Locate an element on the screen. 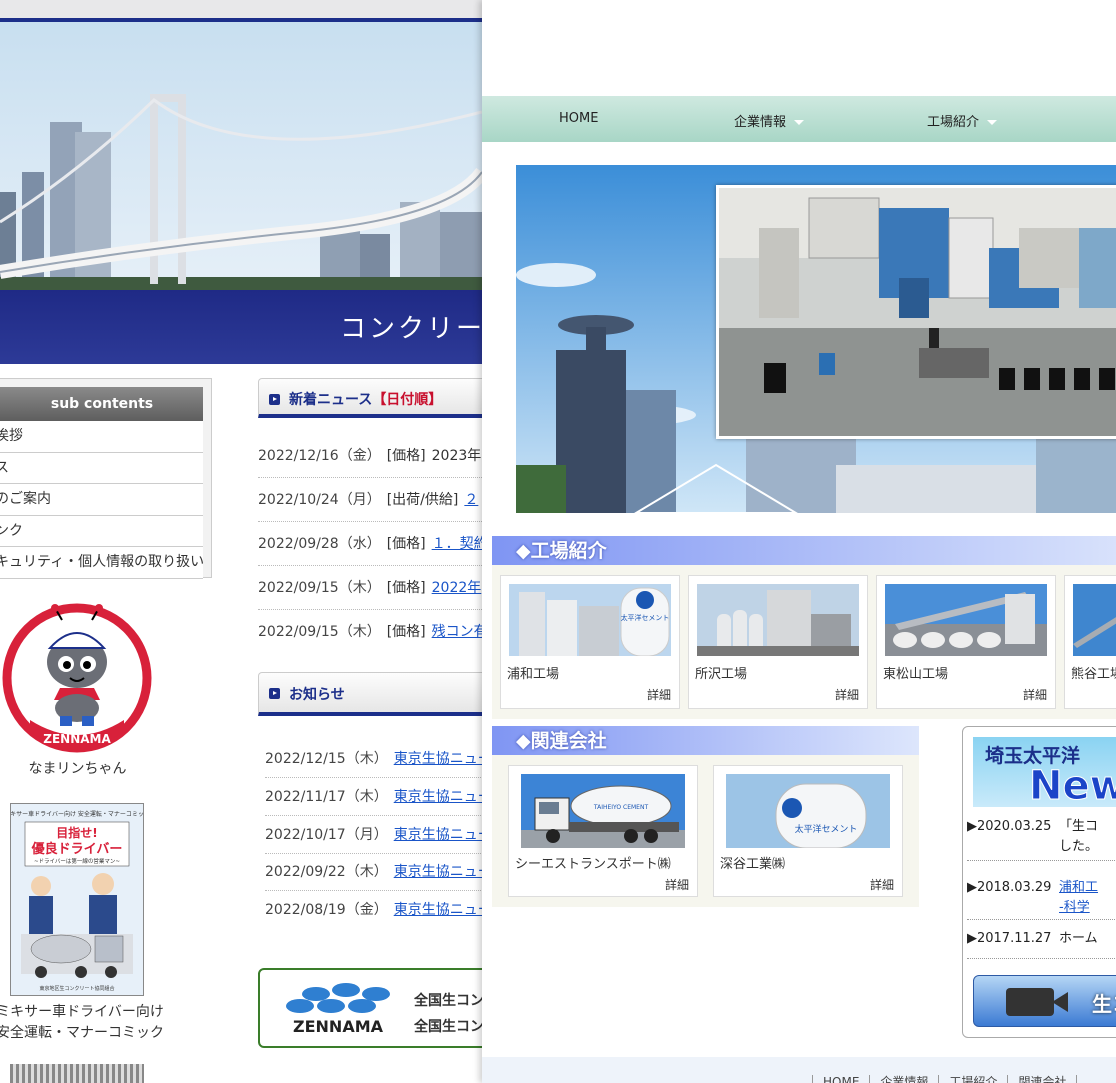 The image size is (1116, 1083). comic-caption-line1: ミキサー車ドライバー向け is located at coordinates (82, 1012).